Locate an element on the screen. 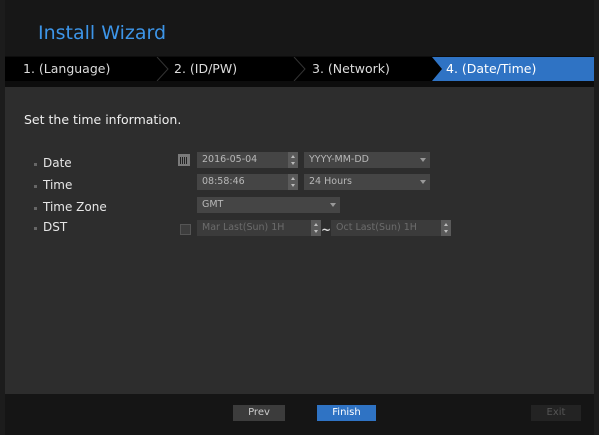 This screenshot has height=435, width=599. time-label-text: Time is located at coordinates (58, 185).